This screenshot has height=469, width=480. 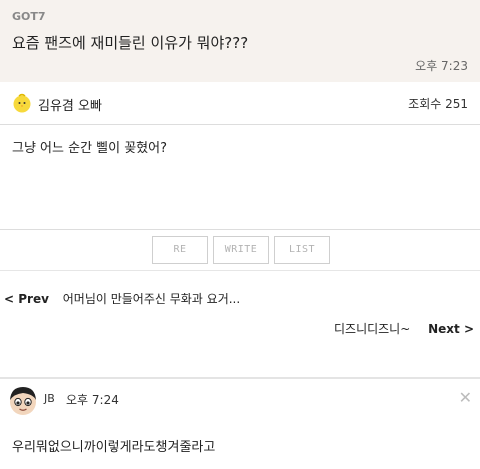 I want to click on answer-author-bar: 김유겸 오빠 조회수 251, so click(x=240, y=103).